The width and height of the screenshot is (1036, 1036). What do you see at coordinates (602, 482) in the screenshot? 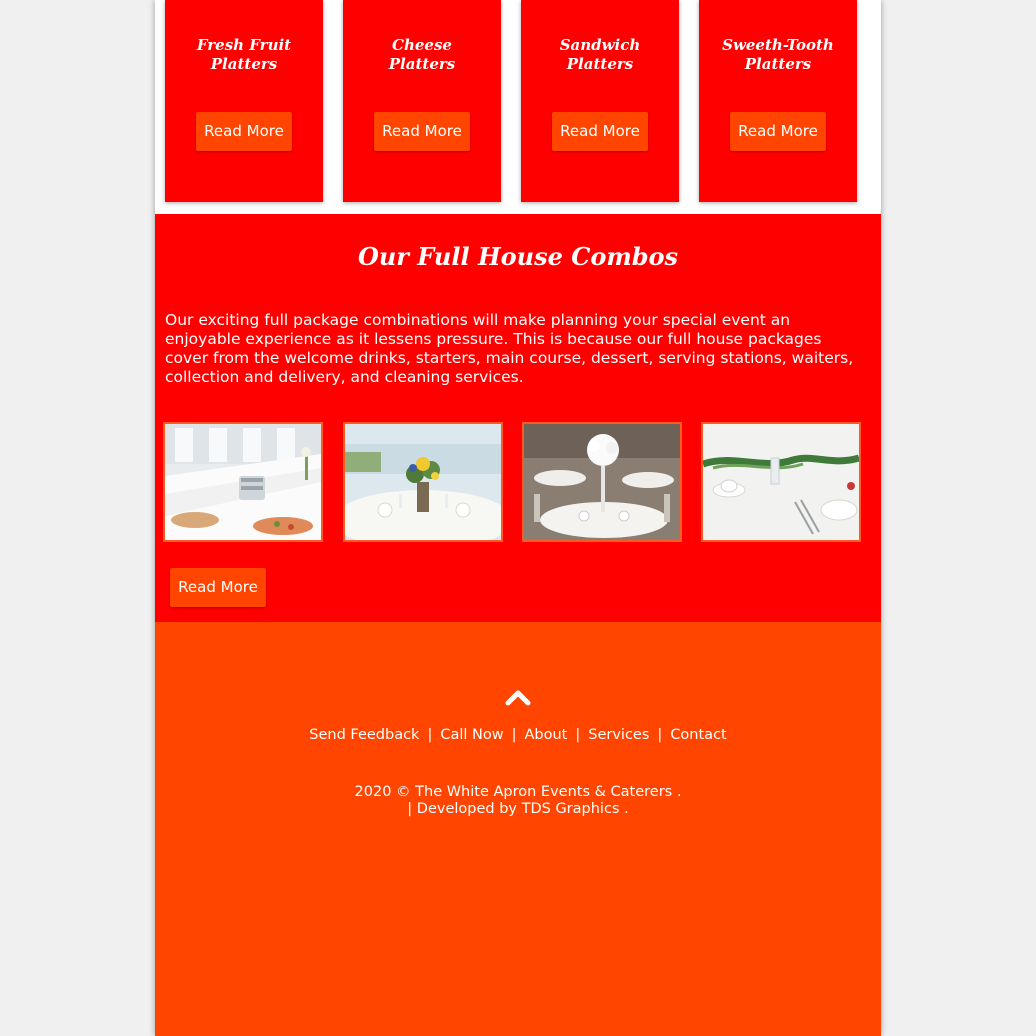
I see `banquet-hall-photo` at bounding box center [602, 482].